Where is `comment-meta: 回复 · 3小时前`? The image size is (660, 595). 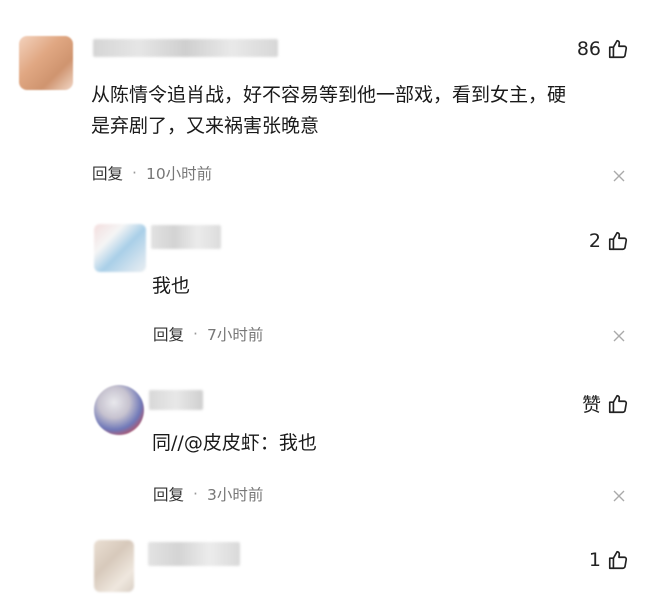 comment-meta: 回复 · 3小时前 is located at coordinates (208, 494).